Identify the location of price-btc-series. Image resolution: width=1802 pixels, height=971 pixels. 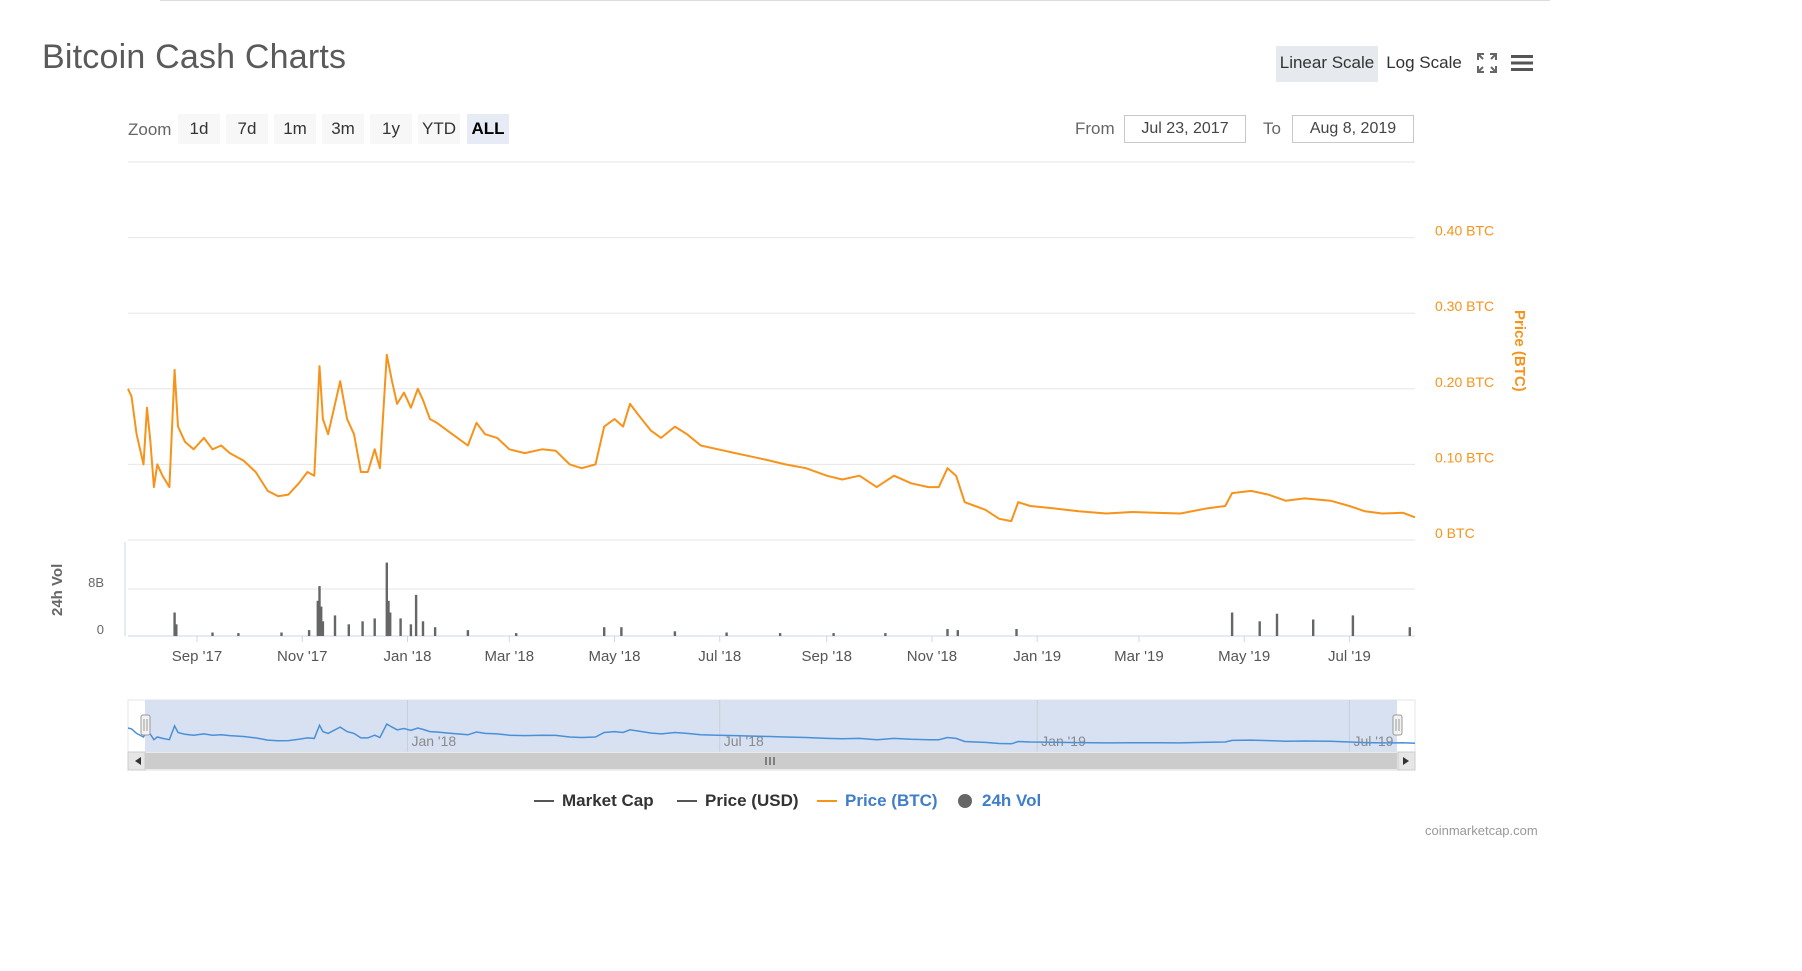
(771, 438).